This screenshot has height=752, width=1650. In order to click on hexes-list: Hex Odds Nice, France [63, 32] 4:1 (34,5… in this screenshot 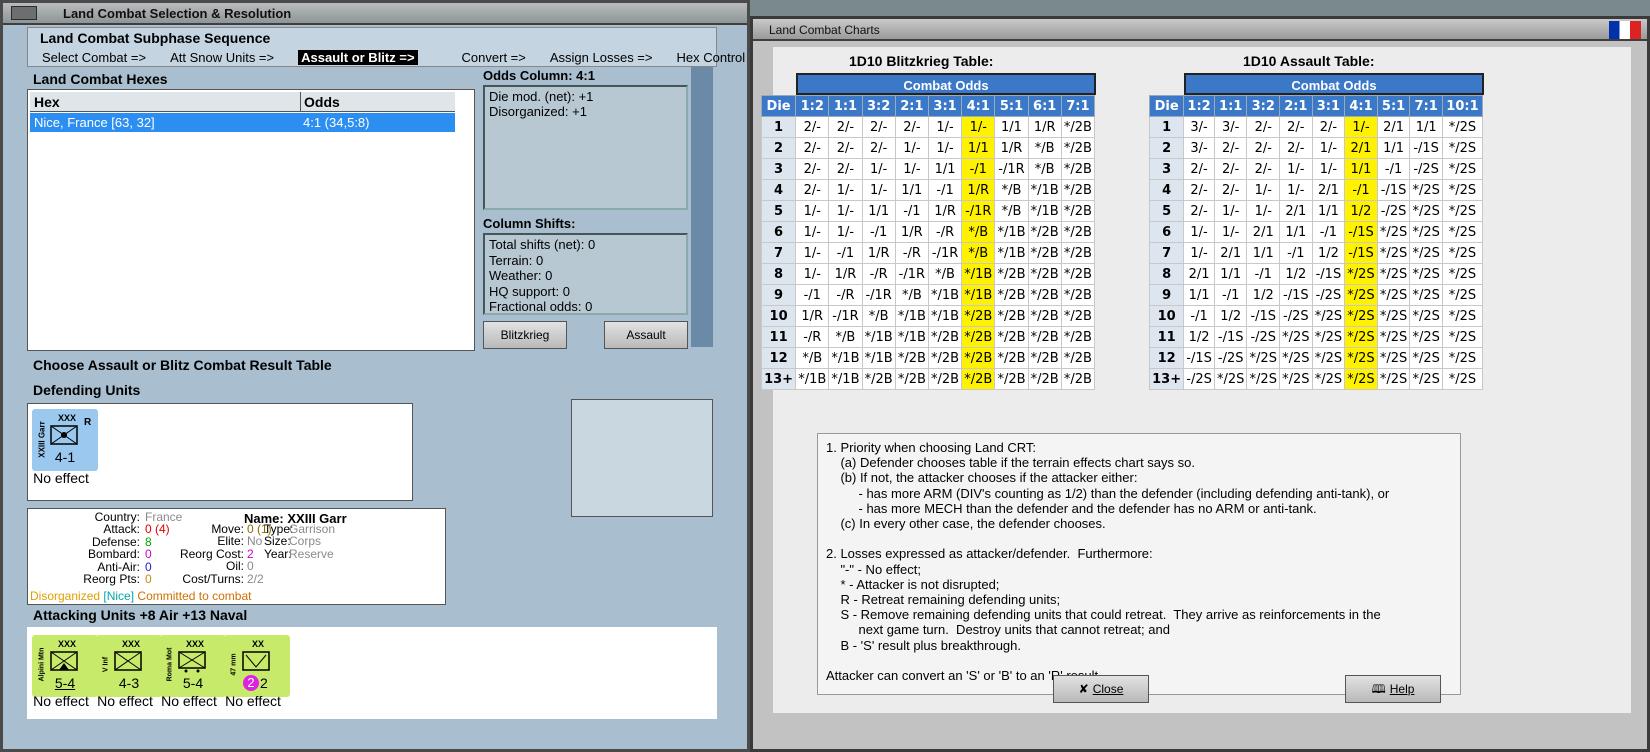, I will do `click(251, 220)`.